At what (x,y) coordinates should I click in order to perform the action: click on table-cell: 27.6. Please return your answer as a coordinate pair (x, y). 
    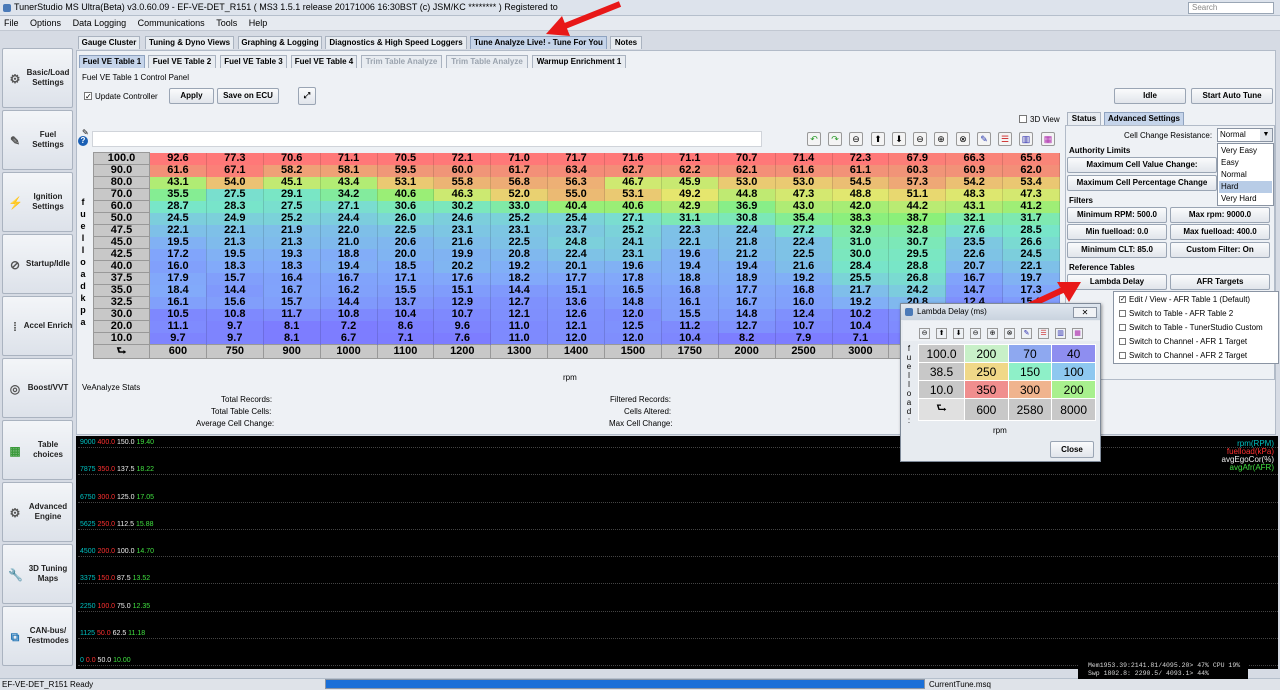
    Looking at the image, I should click on (974, 230).